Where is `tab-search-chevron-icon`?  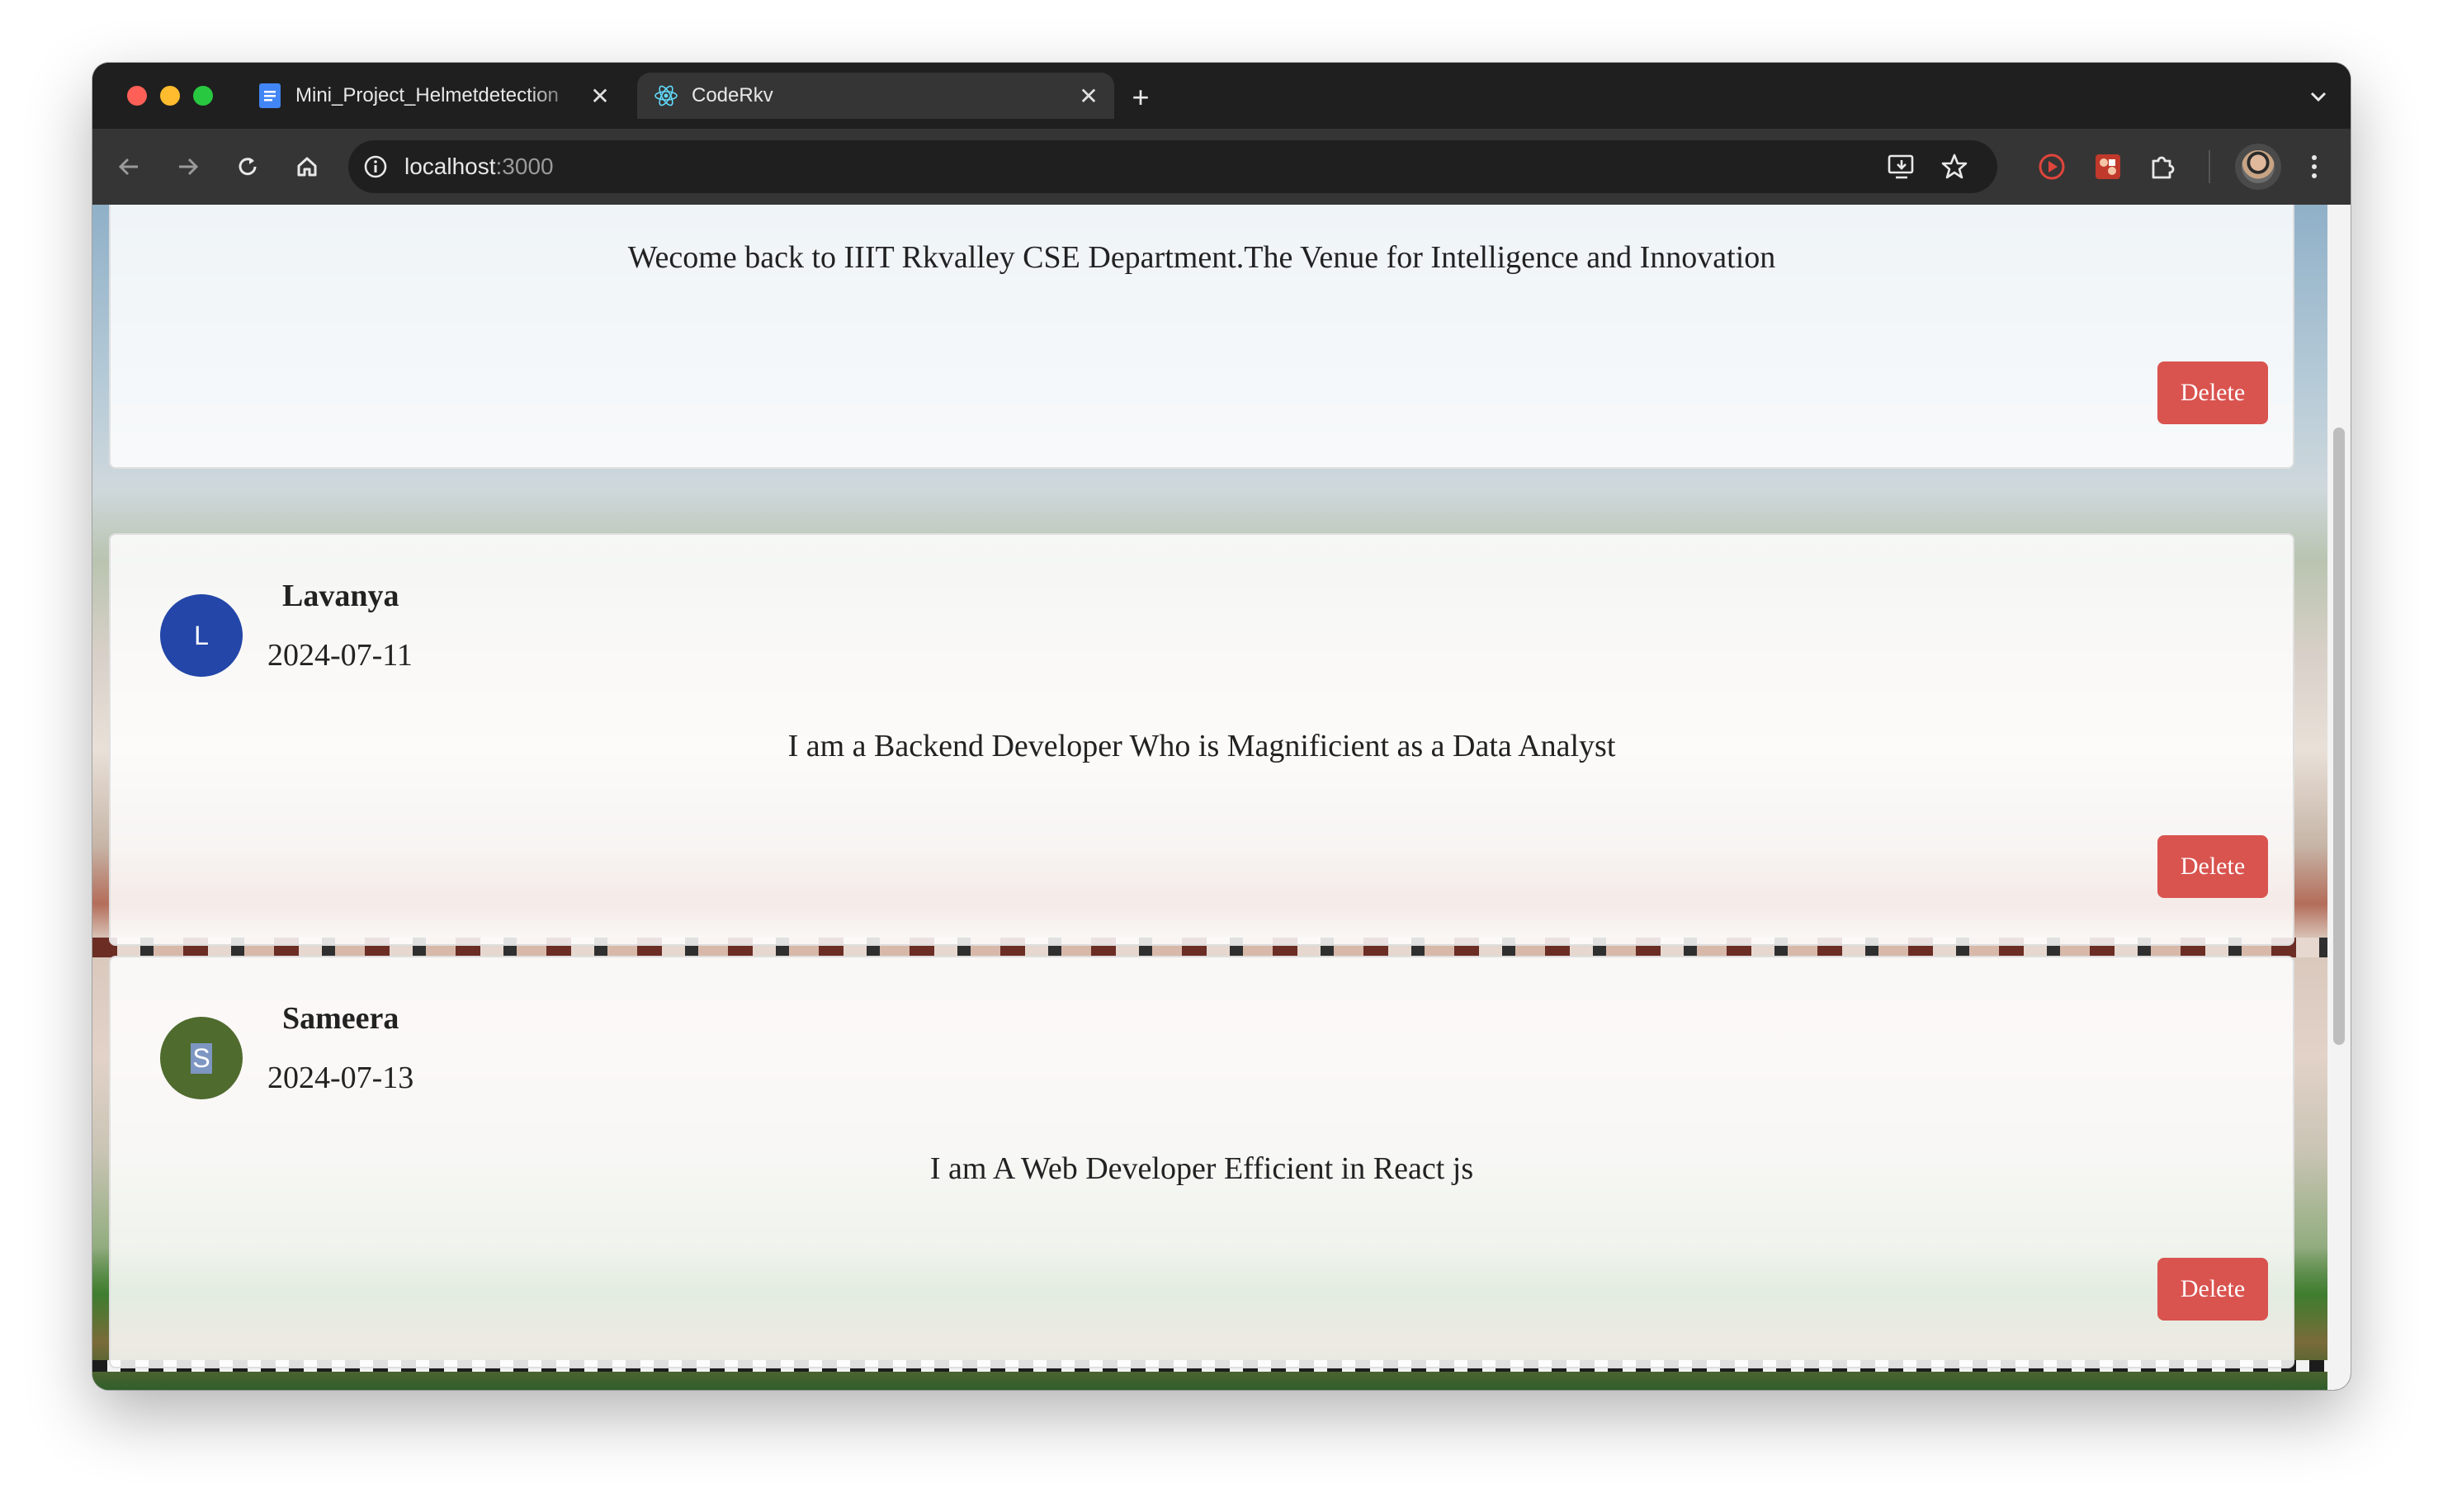 tab-search-chevron-icon is located at coordinates (2318, 96).